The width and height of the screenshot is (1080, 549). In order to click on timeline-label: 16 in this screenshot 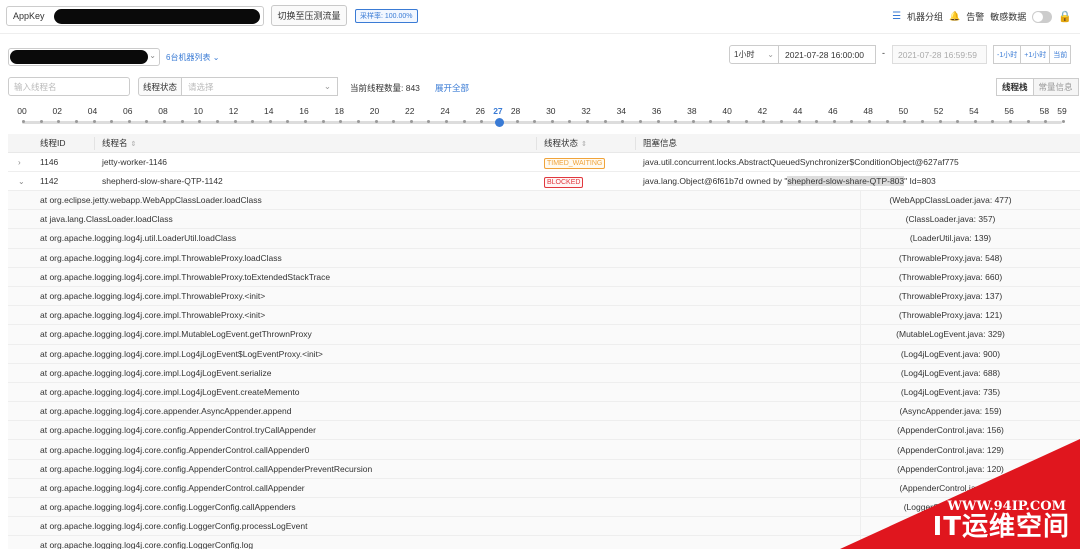, I will do `click(303, 111)`.